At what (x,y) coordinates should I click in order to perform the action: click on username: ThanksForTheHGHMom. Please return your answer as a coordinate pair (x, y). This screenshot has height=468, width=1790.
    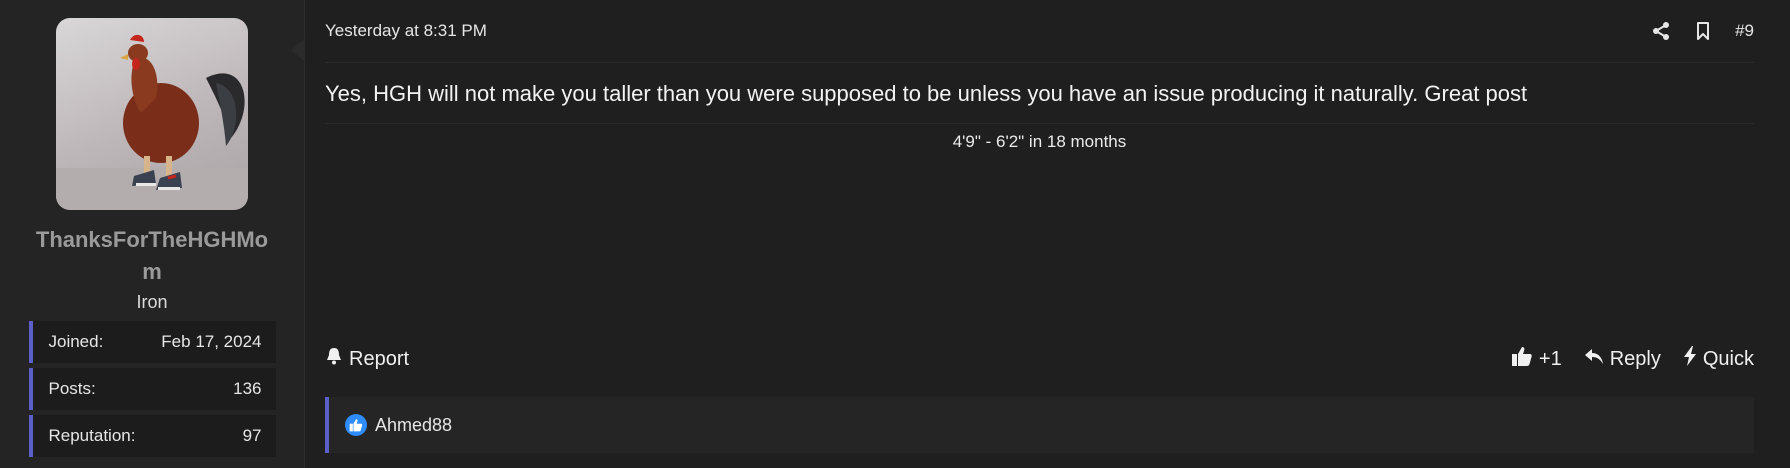
    Looking at the image, I should click on (152, 256).